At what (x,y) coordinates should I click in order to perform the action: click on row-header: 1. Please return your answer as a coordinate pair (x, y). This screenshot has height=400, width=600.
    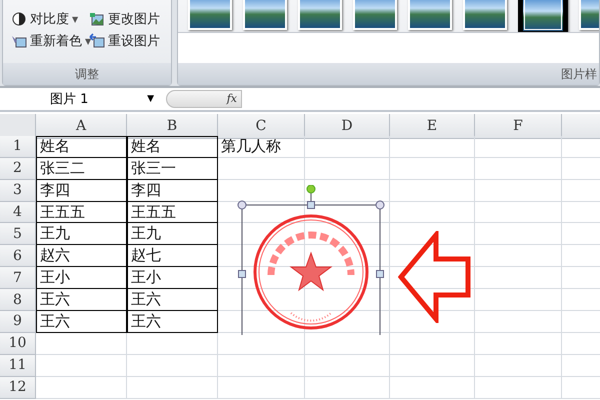
    Looking at the image, I should click on (18, 147).